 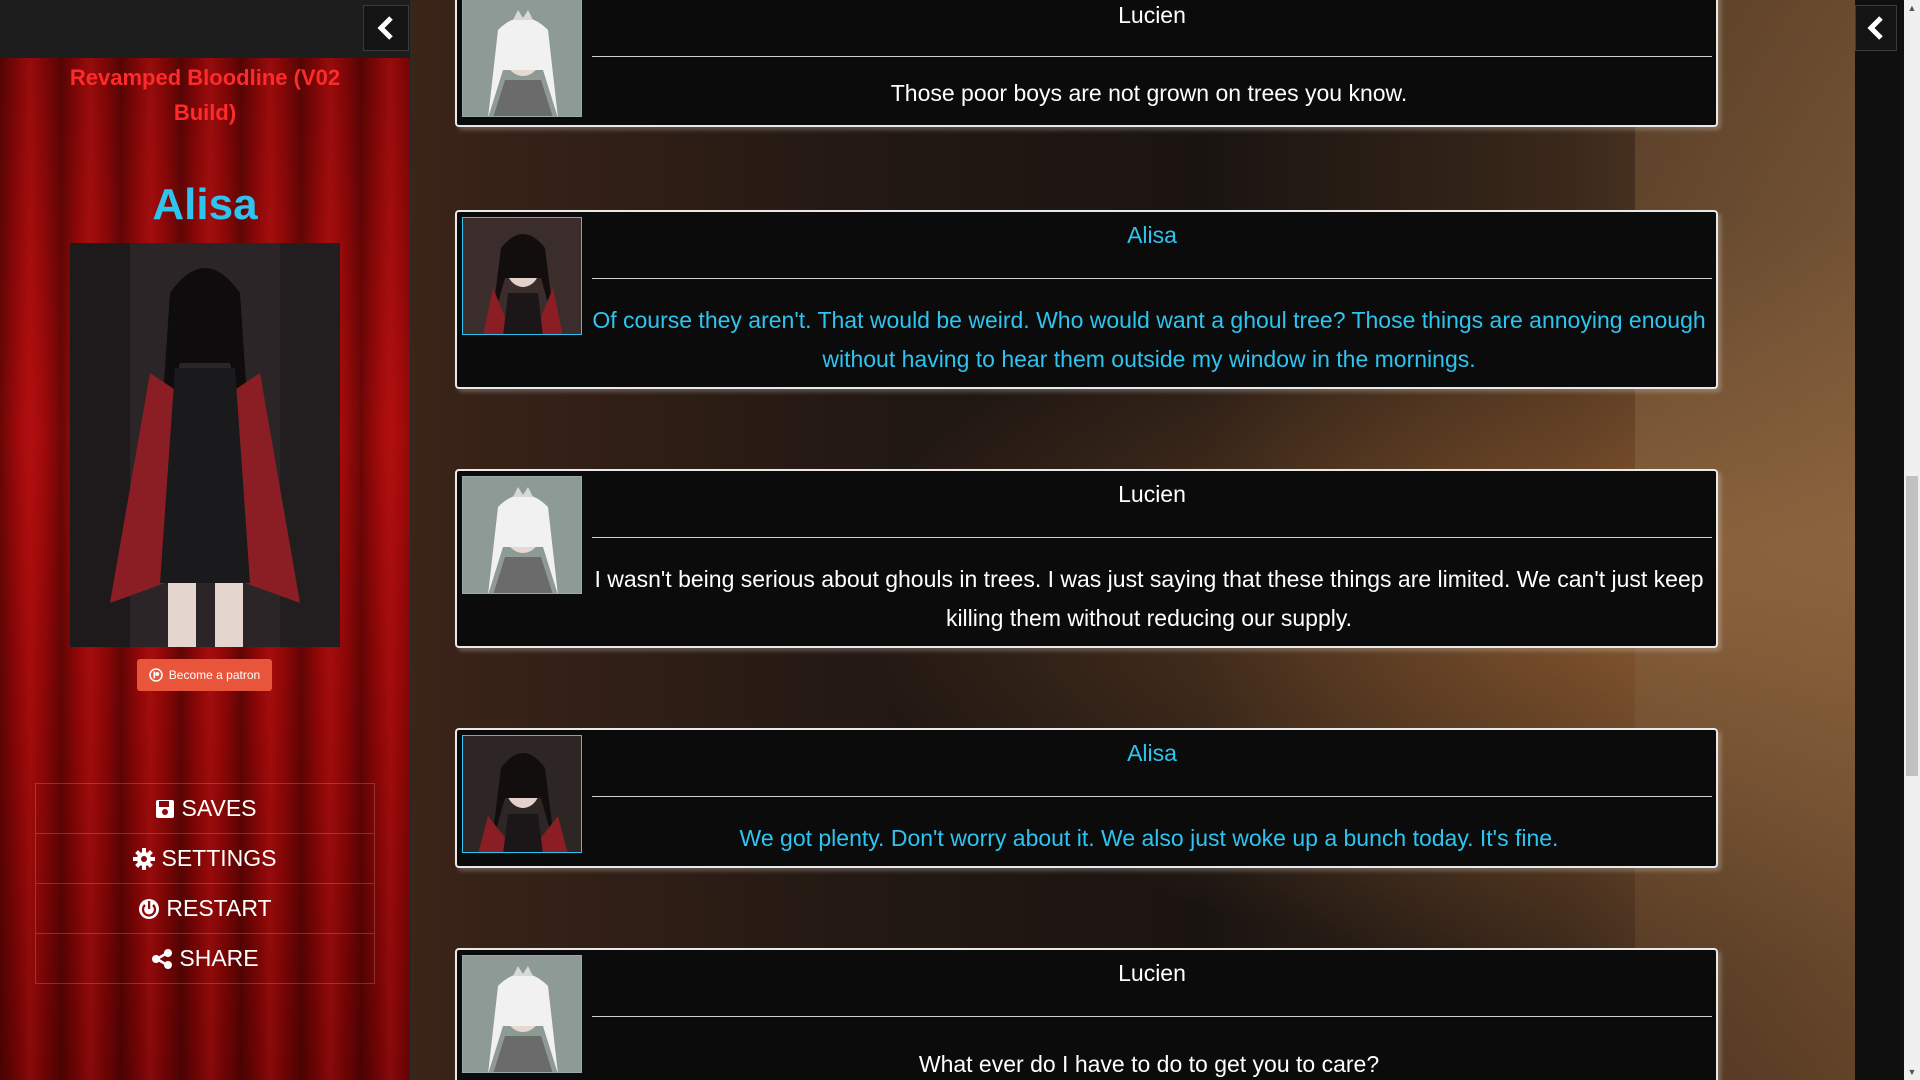 I want to click on sidebar-header, so click(x=205, y=29).